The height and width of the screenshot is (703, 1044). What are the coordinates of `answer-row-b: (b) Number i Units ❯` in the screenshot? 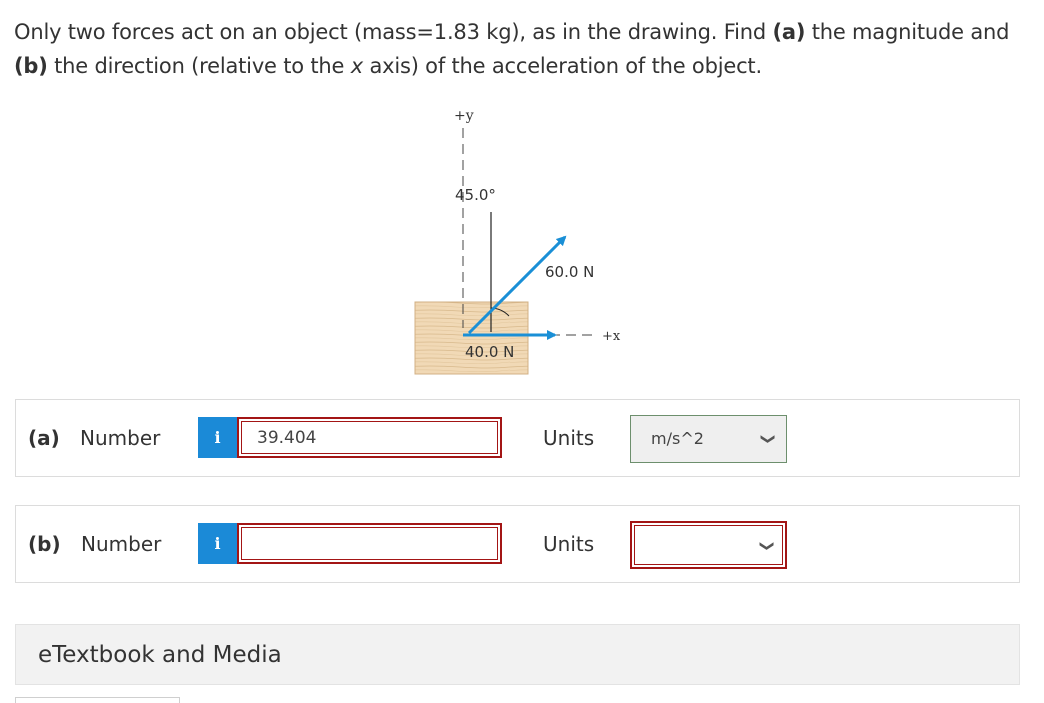 It's located at (517, 544).